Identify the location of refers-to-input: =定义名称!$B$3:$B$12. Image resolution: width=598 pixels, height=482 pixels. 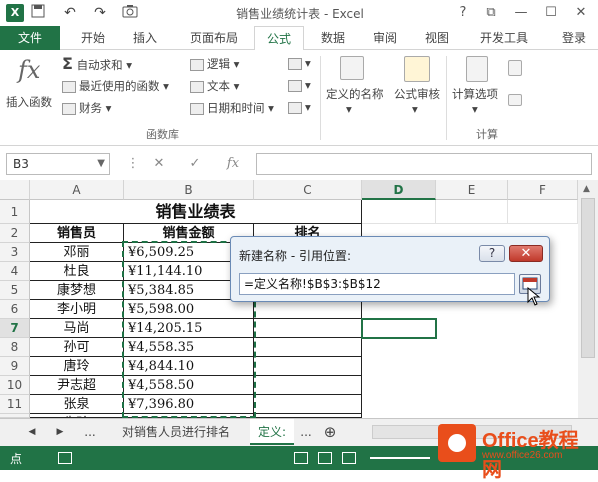
(377, 284).